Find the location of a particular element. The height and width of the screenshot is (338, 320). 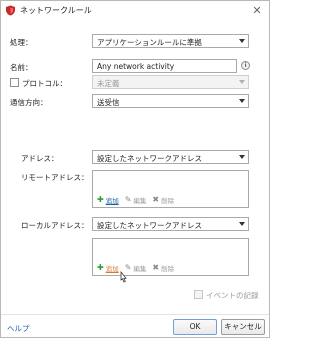

local-address-list: ✚ 追加 ✎ 編集 ✖ 削除 is located at coordinates (170, 257).